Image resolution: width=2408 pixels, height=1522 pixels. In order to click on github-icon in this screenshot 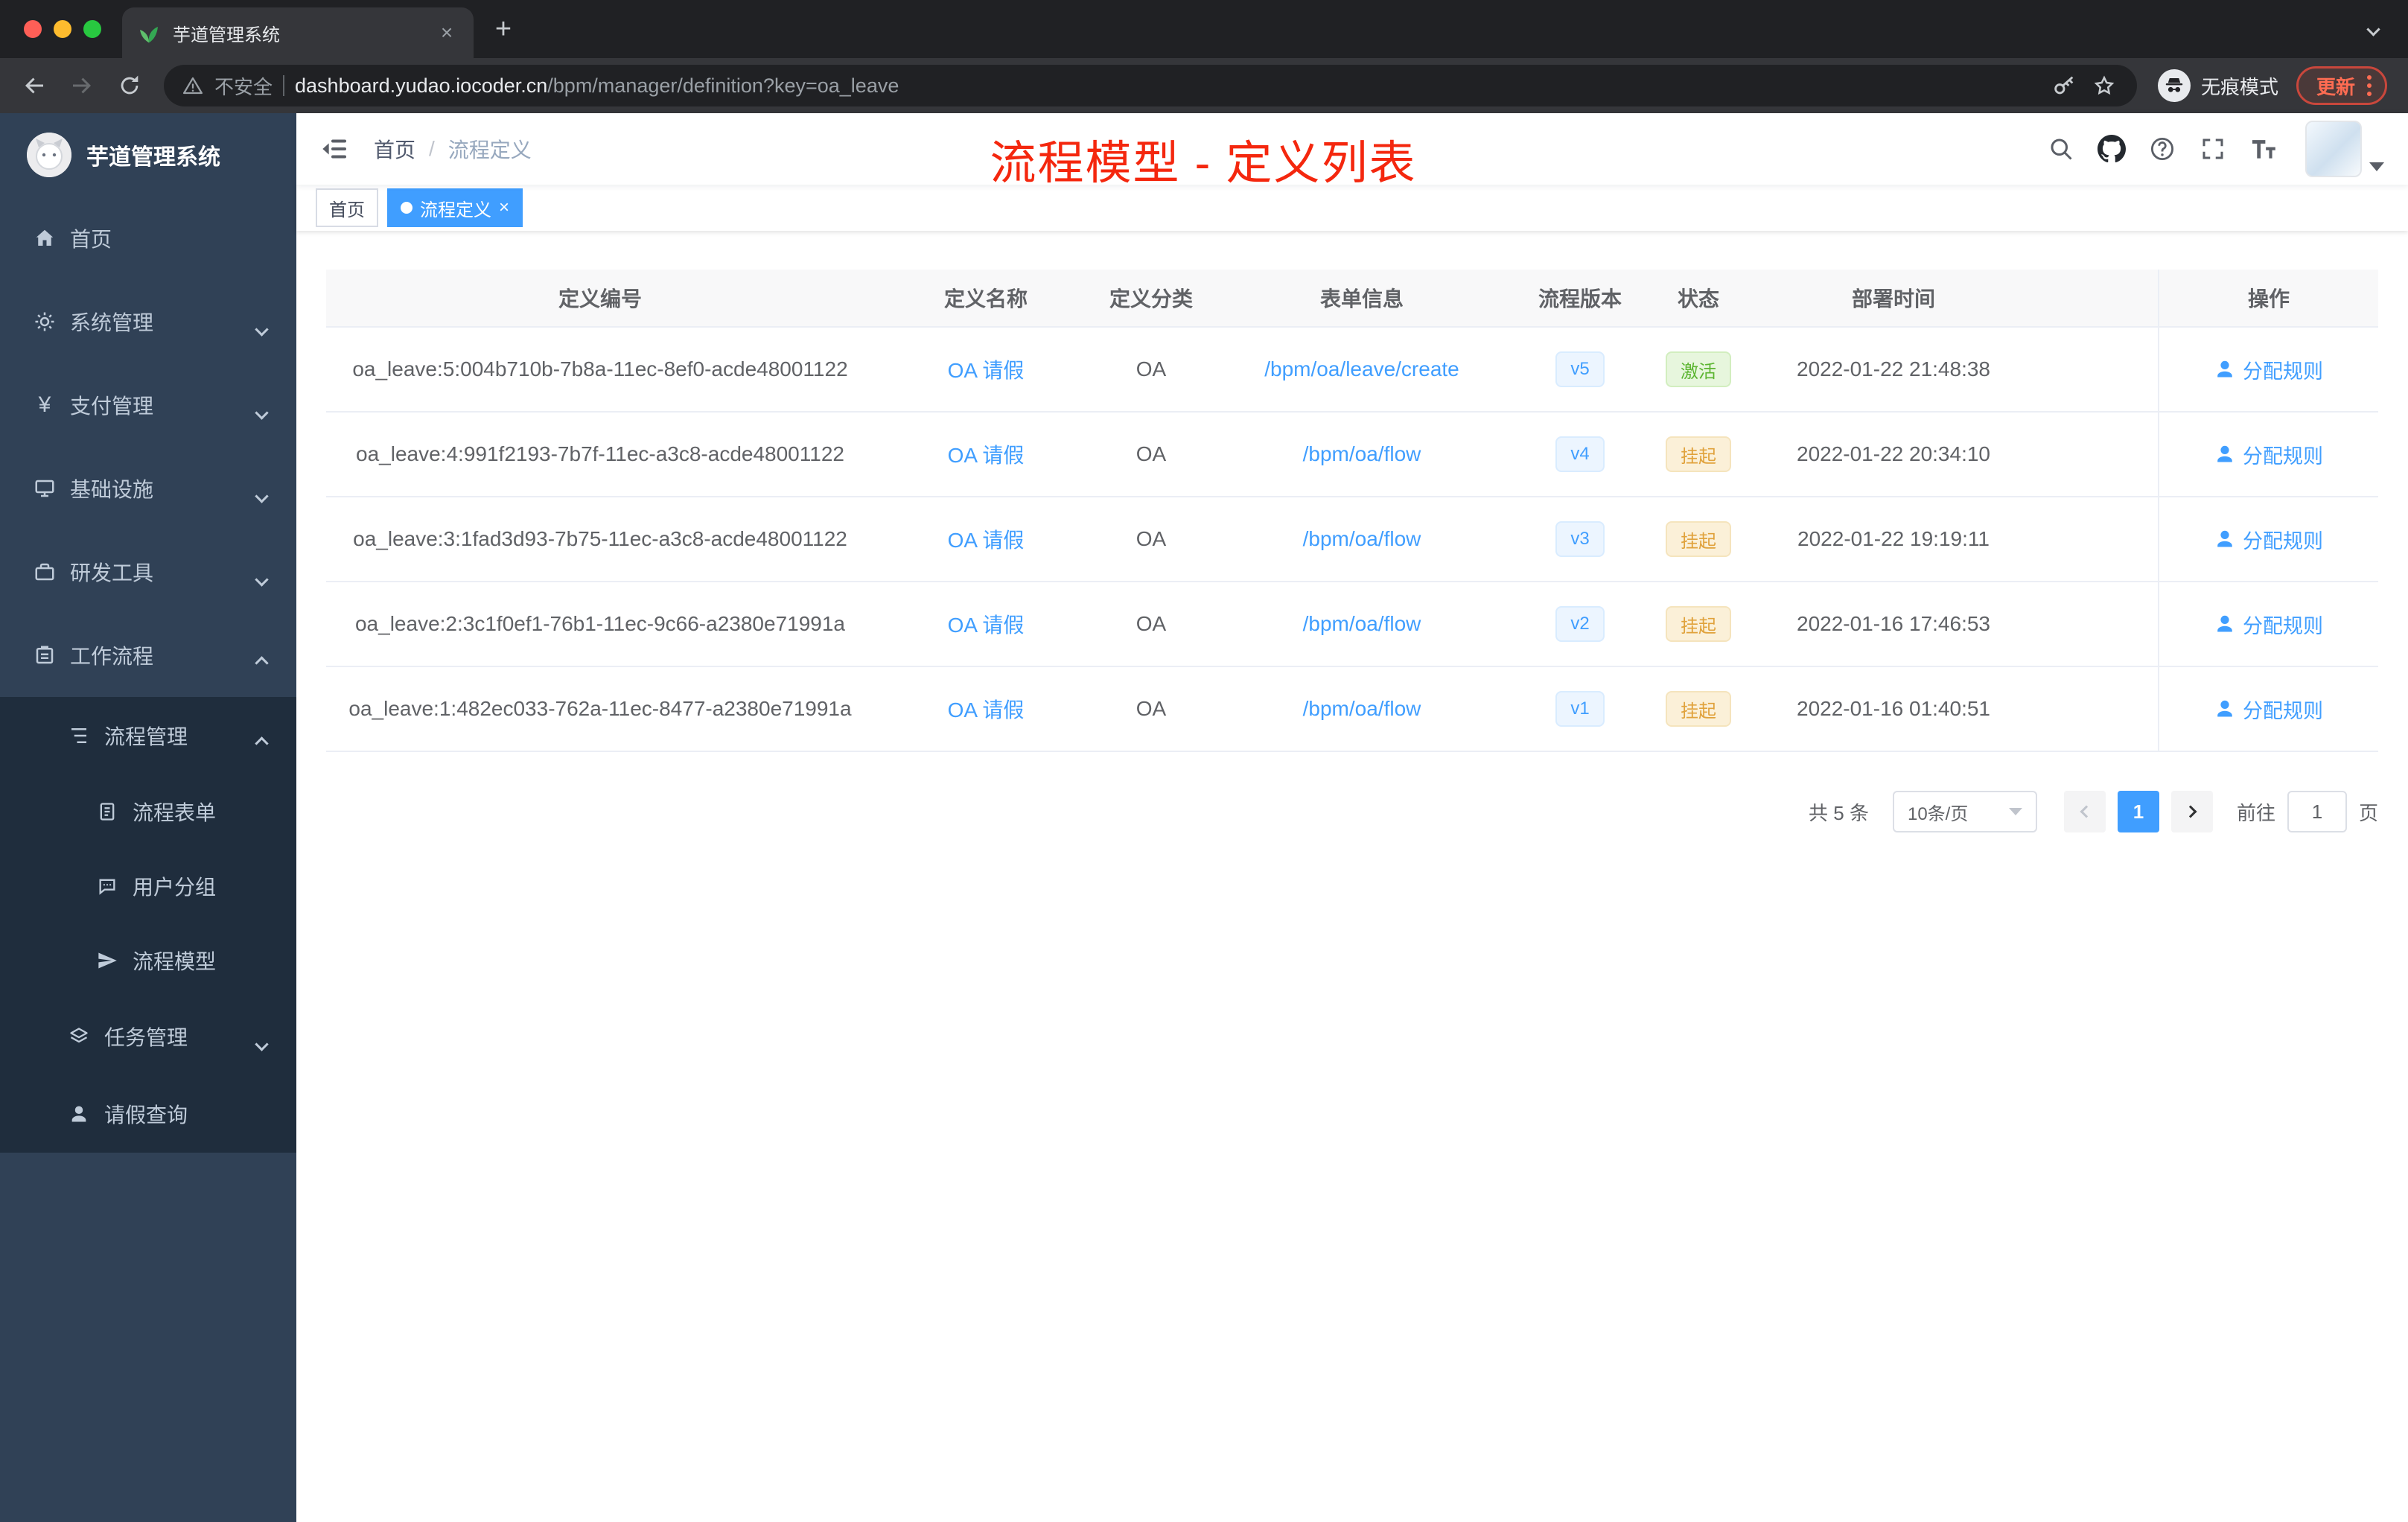, I will do `click(2112, 149)`.